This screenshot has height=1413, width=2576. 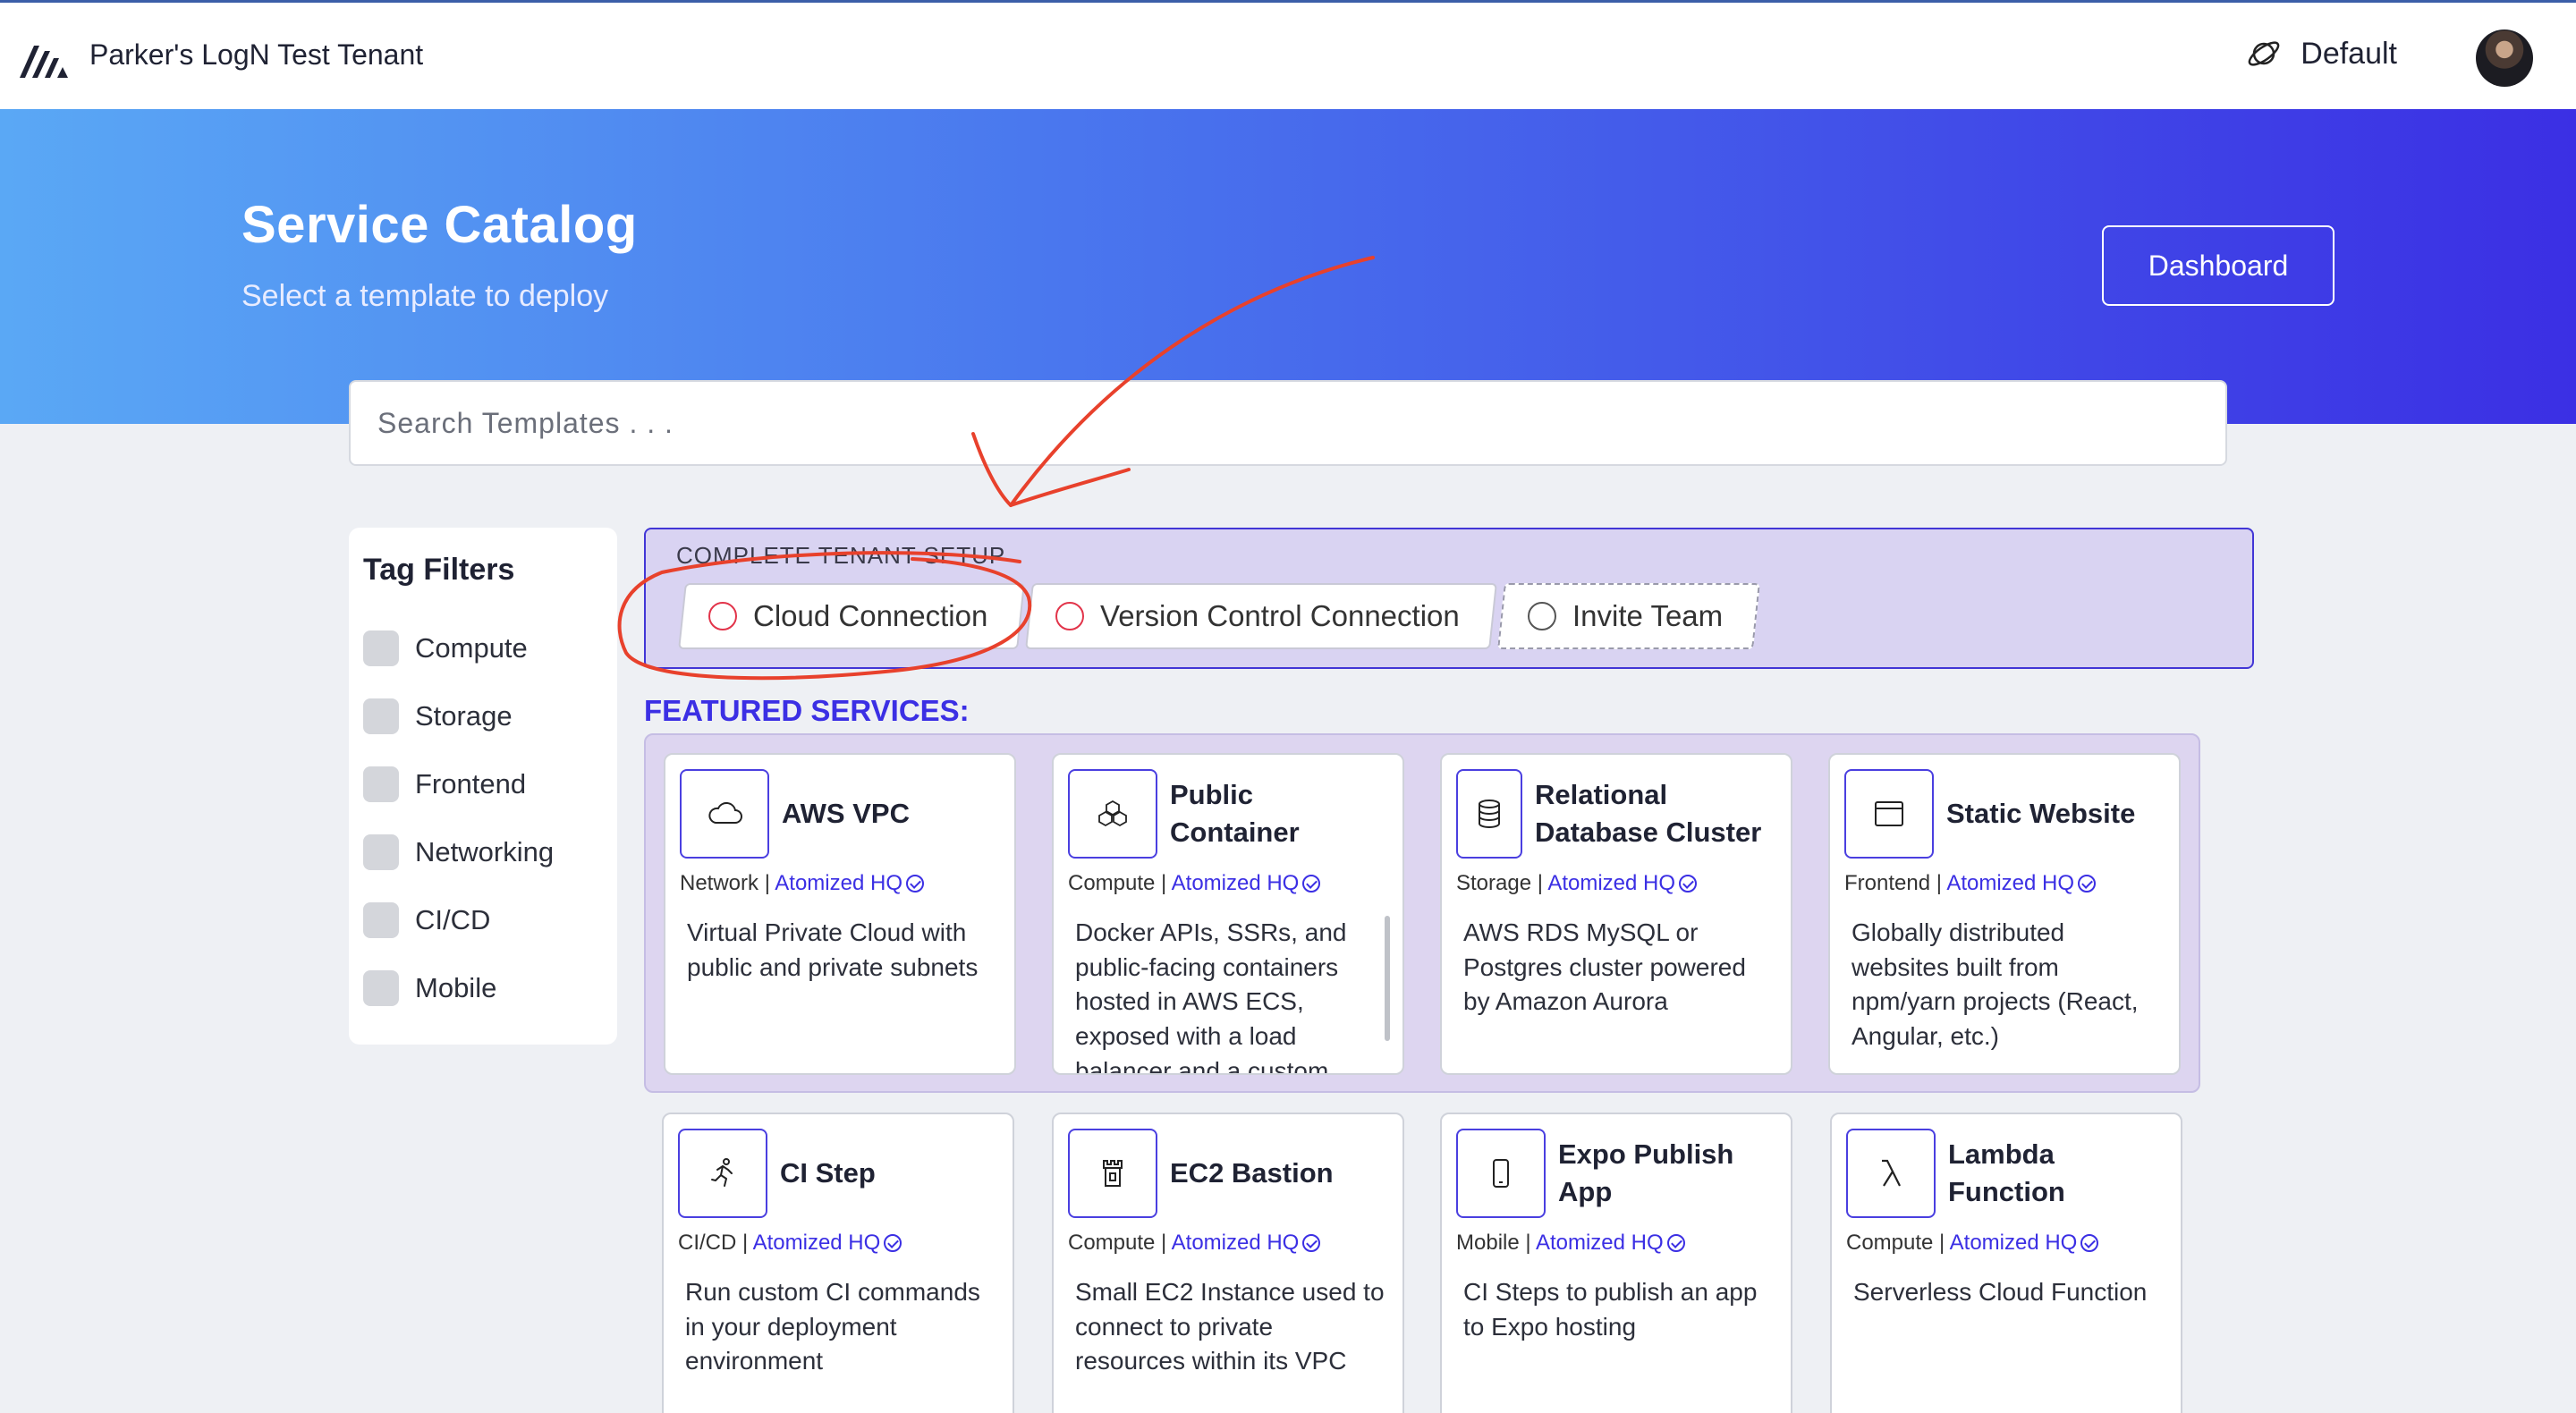 I want to click on page-subtitle: Select a template to deploy, so click(x=425, y=296).